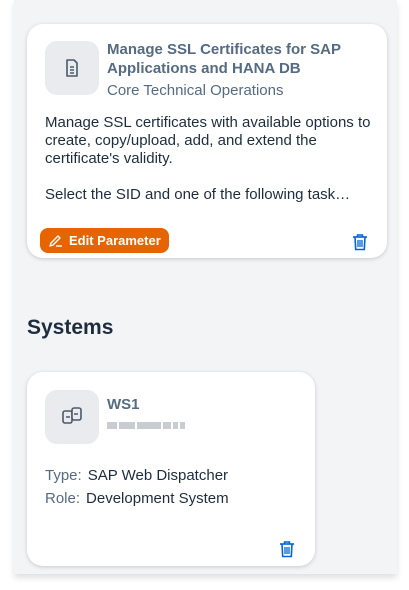  I want to click on system-name: WS1, so click(123, 404).